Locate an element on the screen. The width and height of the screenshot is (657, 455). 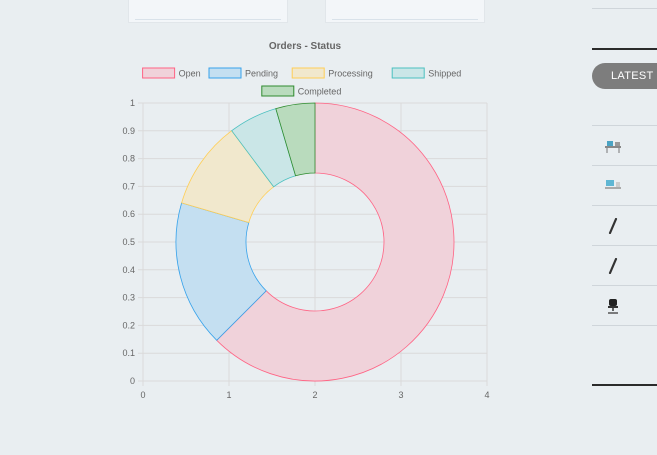
latest-products-panel: LATEST P is located at coordinates (624, 227).